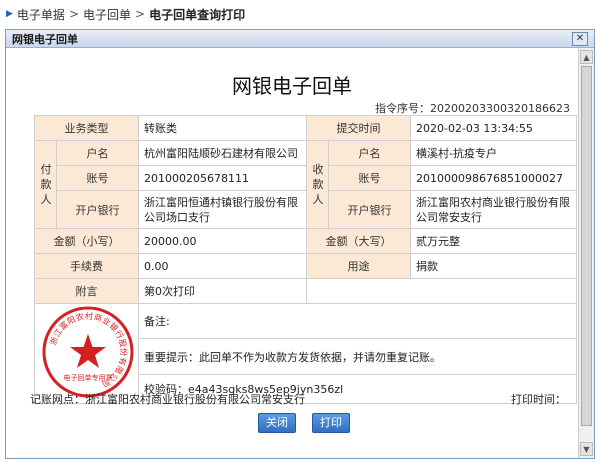 Image resolution: width=600 pixels, height=463 pixels. Describe the element at coordinates (97, 153) in the screenshot. I see `payer-name-label: 户名` at that location.